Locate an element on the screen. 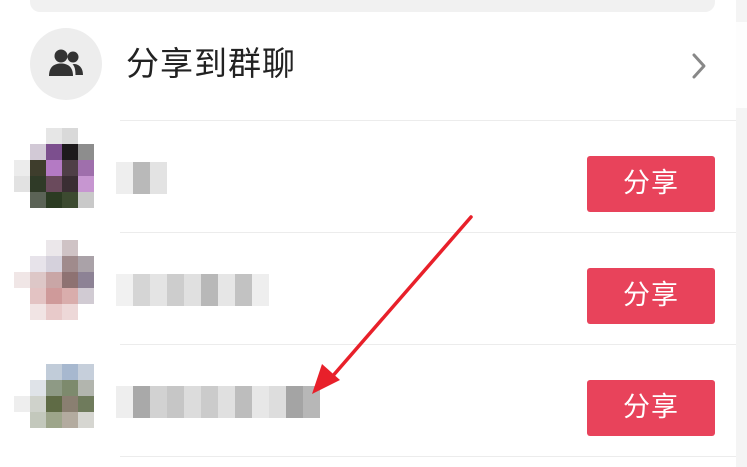  group-people-icon is located at coordinates (66, 62).